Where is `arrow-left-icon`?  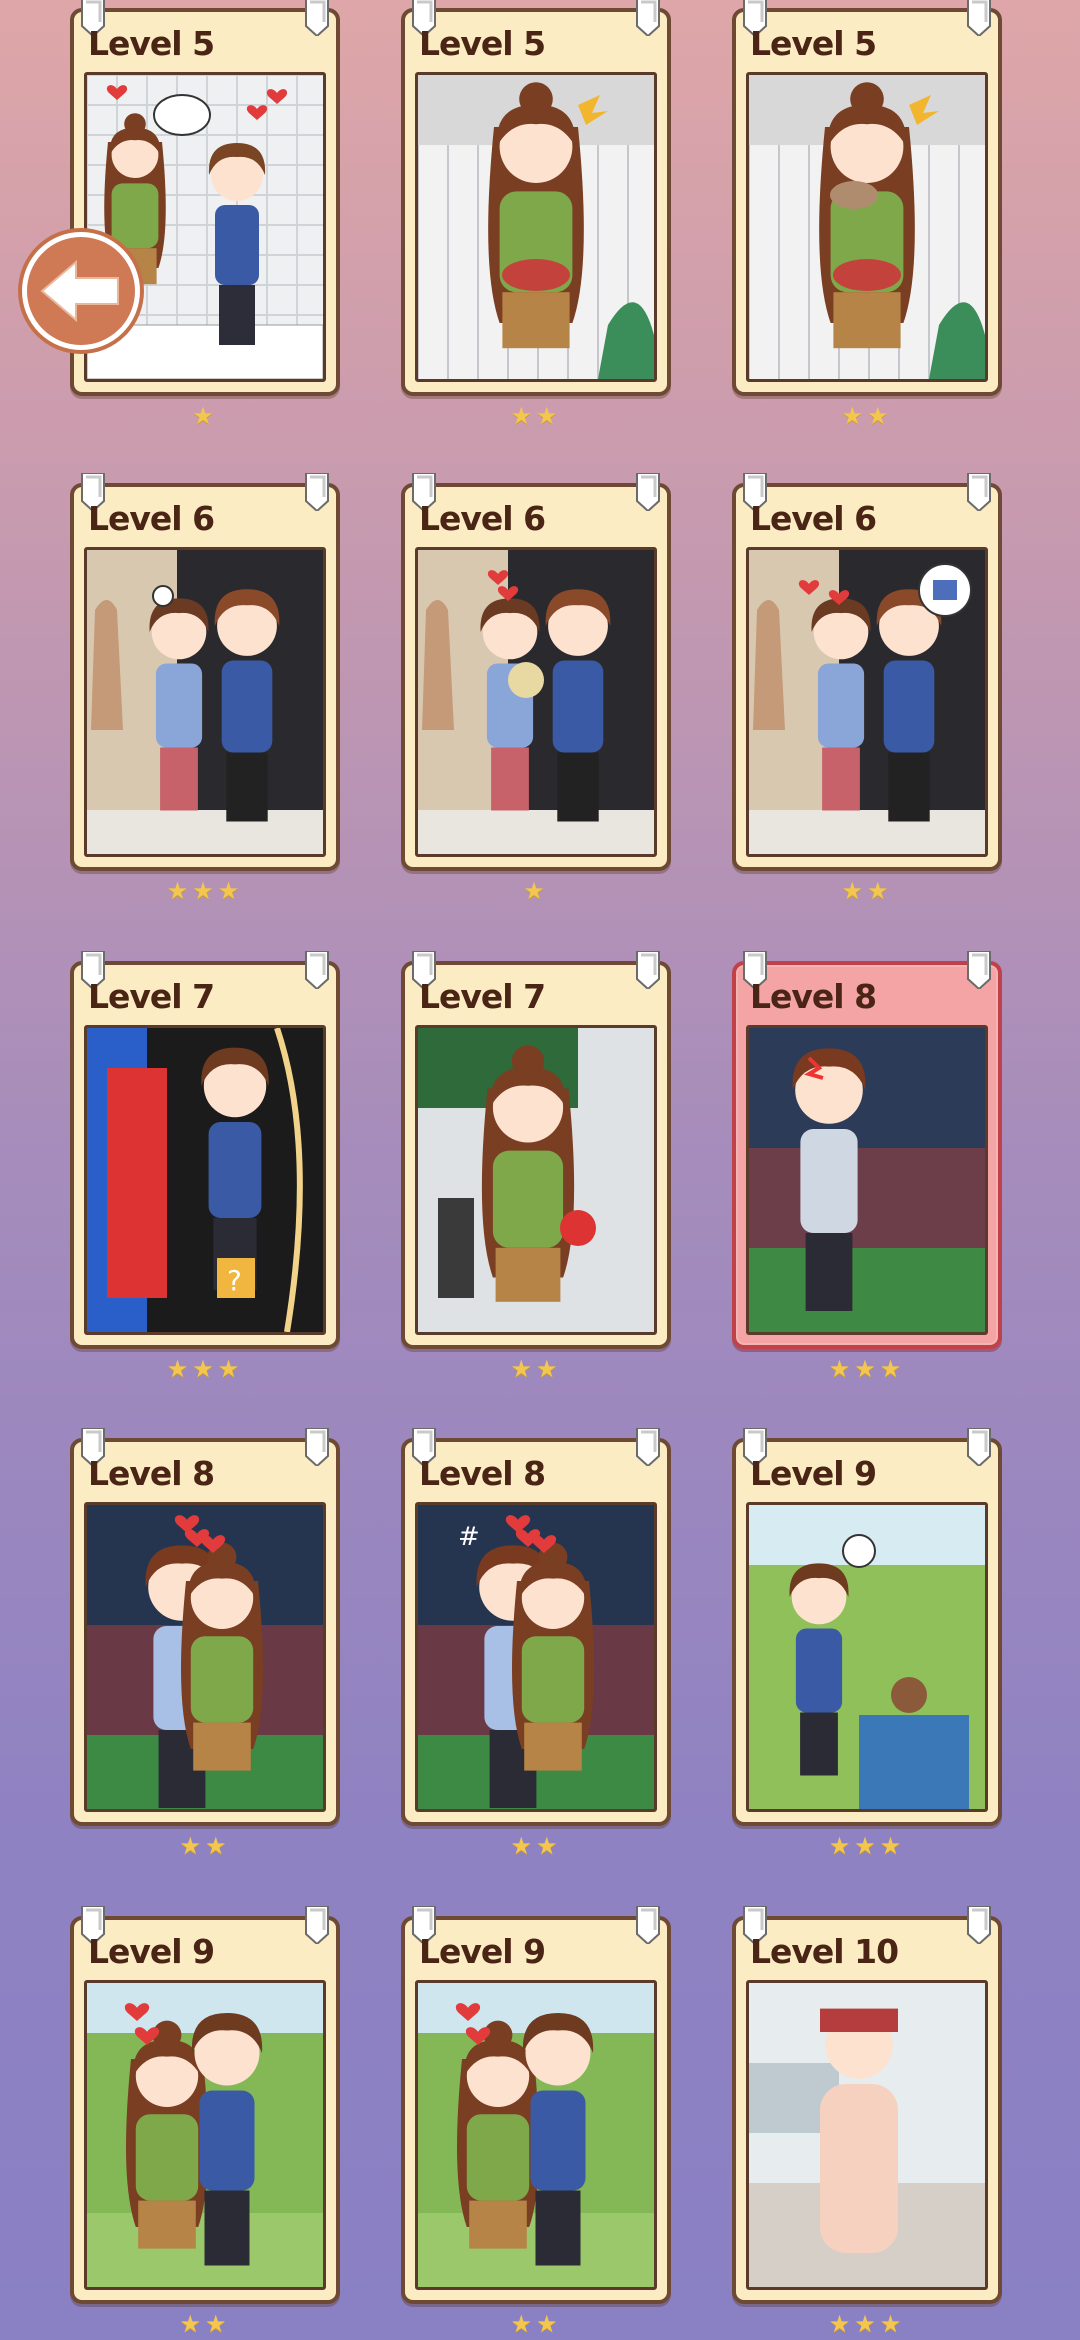
arrow-left-icon is located at coordinates (79, 291).